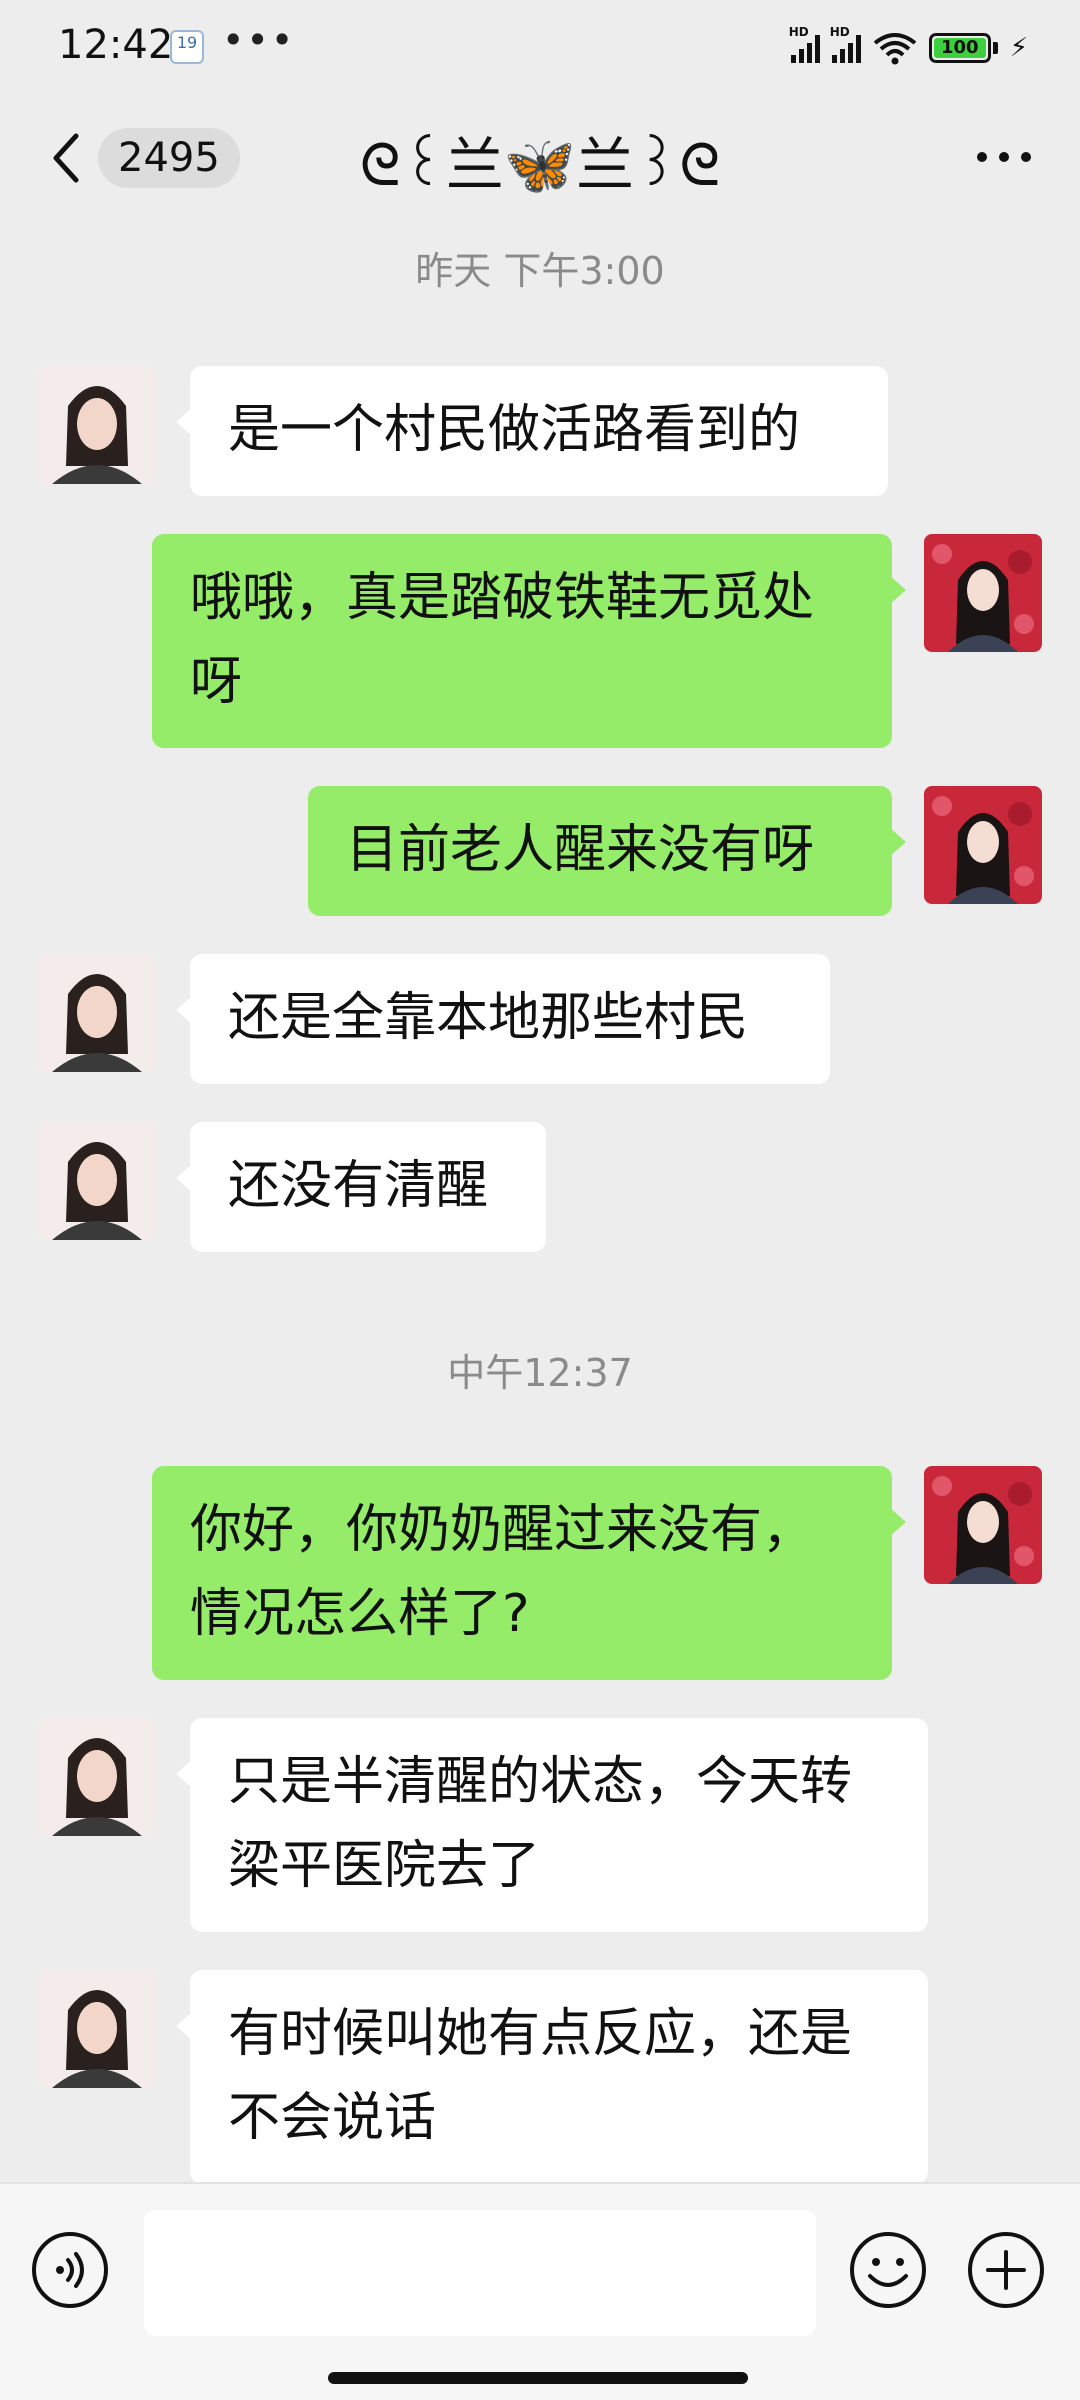 This screenshot has height=2400, width=1080. Describe the element at coordinates (529, 1573) in the screenshot. I see `outgoing-message: 你好，你奶奶醒过来没有， 情况怎么样了?` at that location.